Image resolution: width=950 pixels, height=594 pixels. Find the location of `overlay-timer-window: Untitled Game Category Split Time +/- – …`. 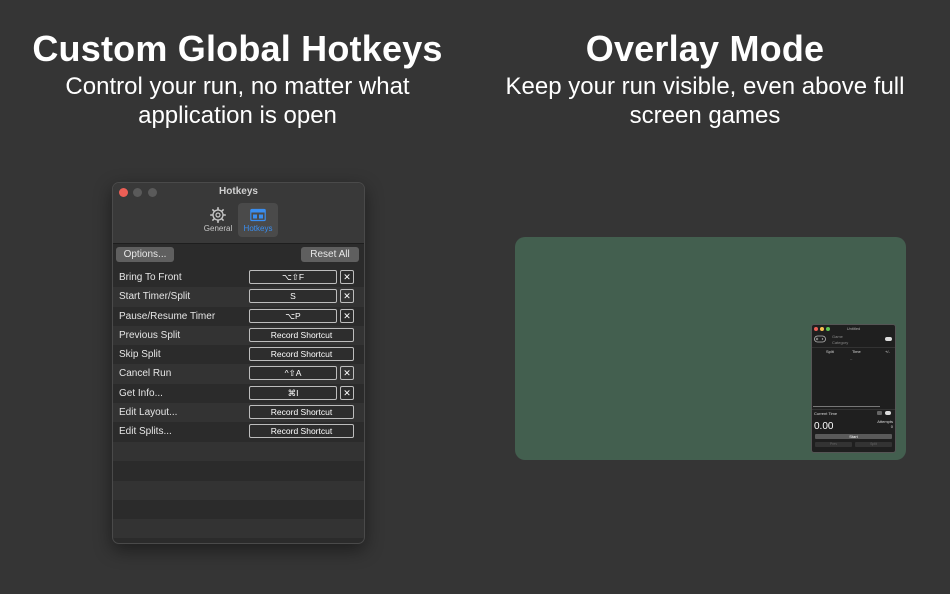

overlay-timer-window: Untitled Game Category Split Time +/- – … is located at coordinates (853, 388).